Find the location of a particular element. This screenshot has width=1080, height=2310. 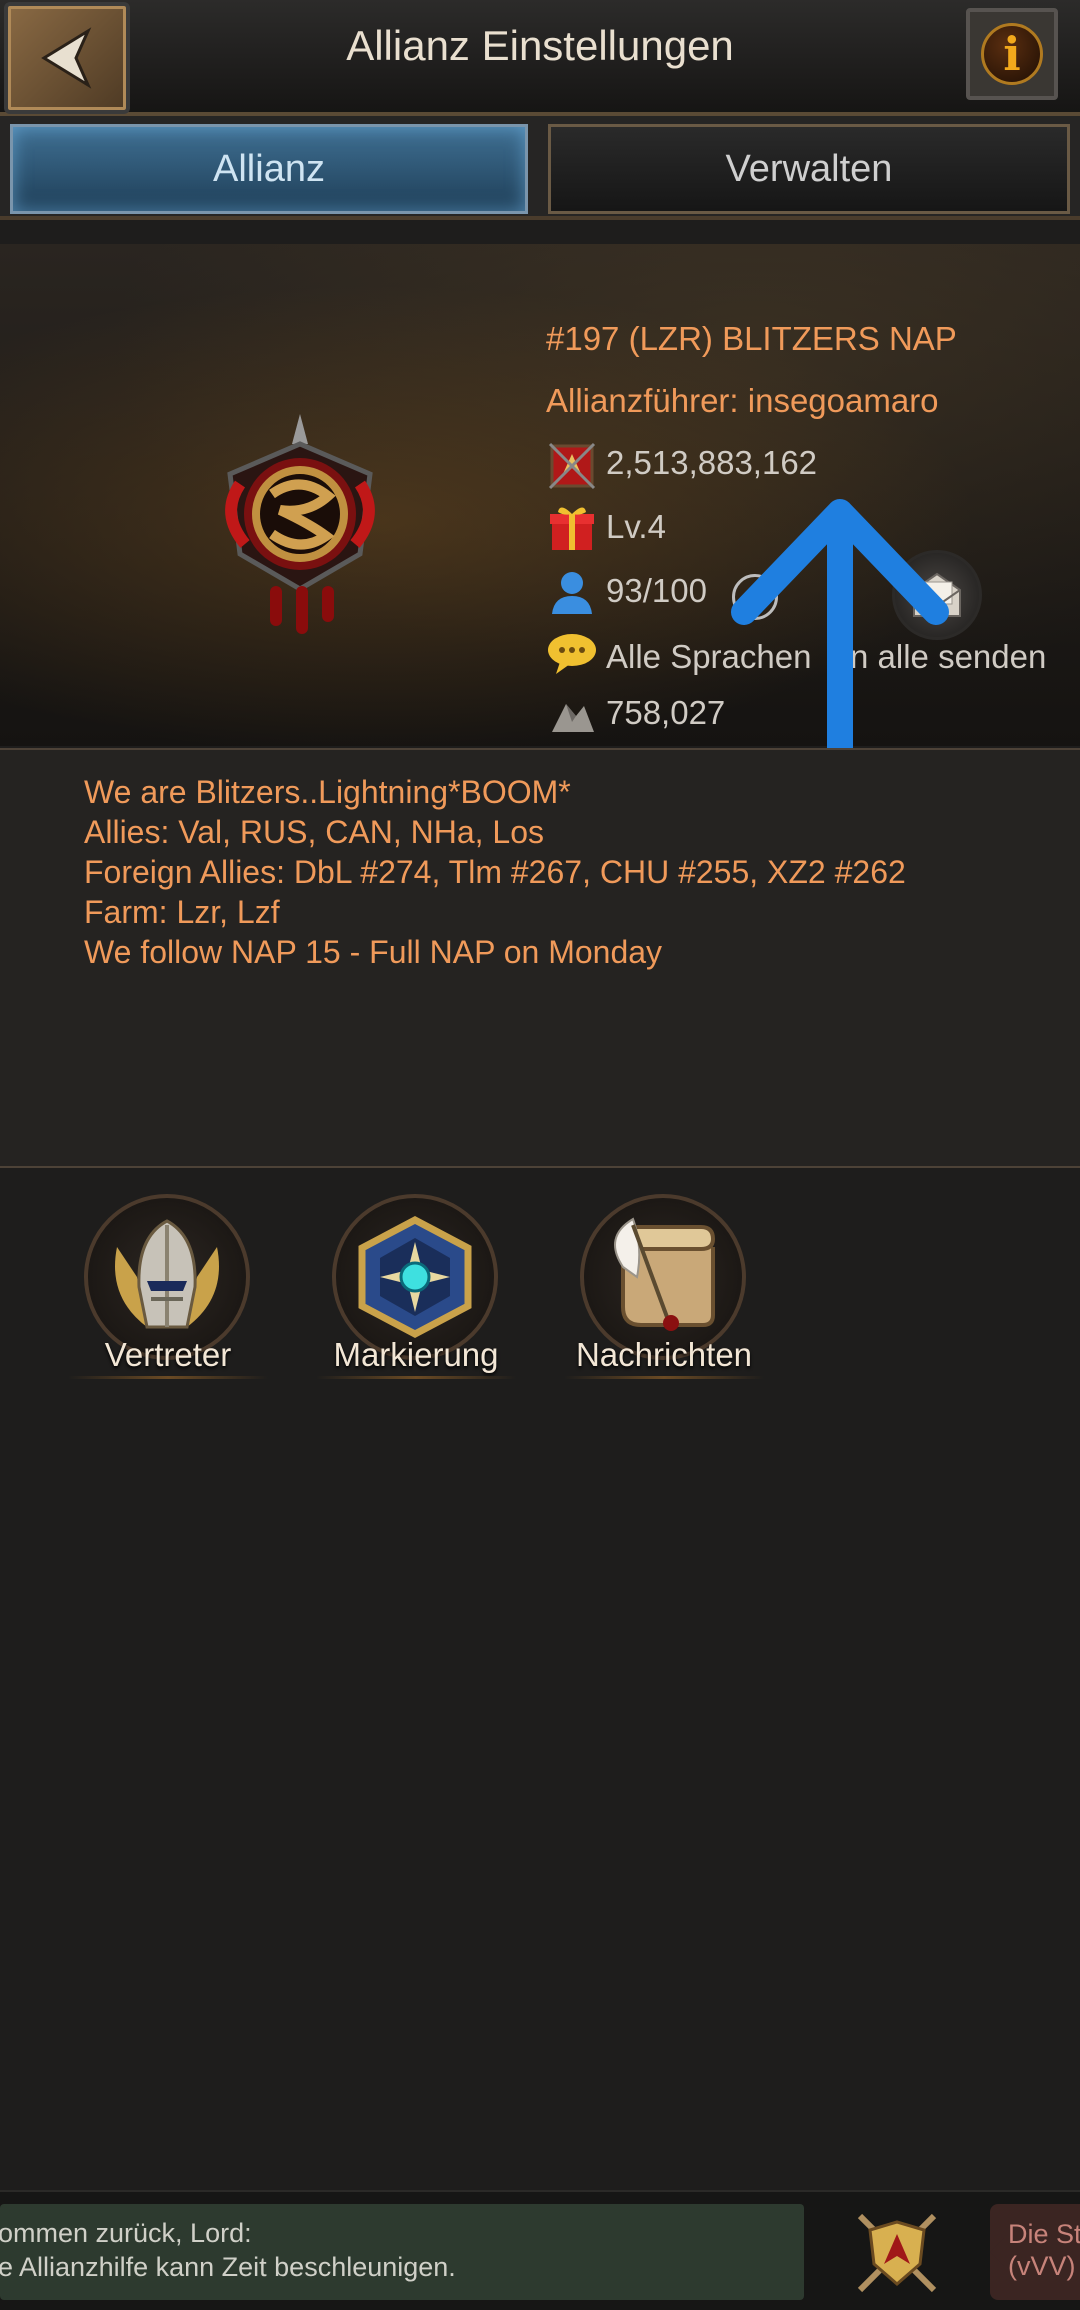

vertreter-label: Vertreter is located at coordinates (168, 1354).